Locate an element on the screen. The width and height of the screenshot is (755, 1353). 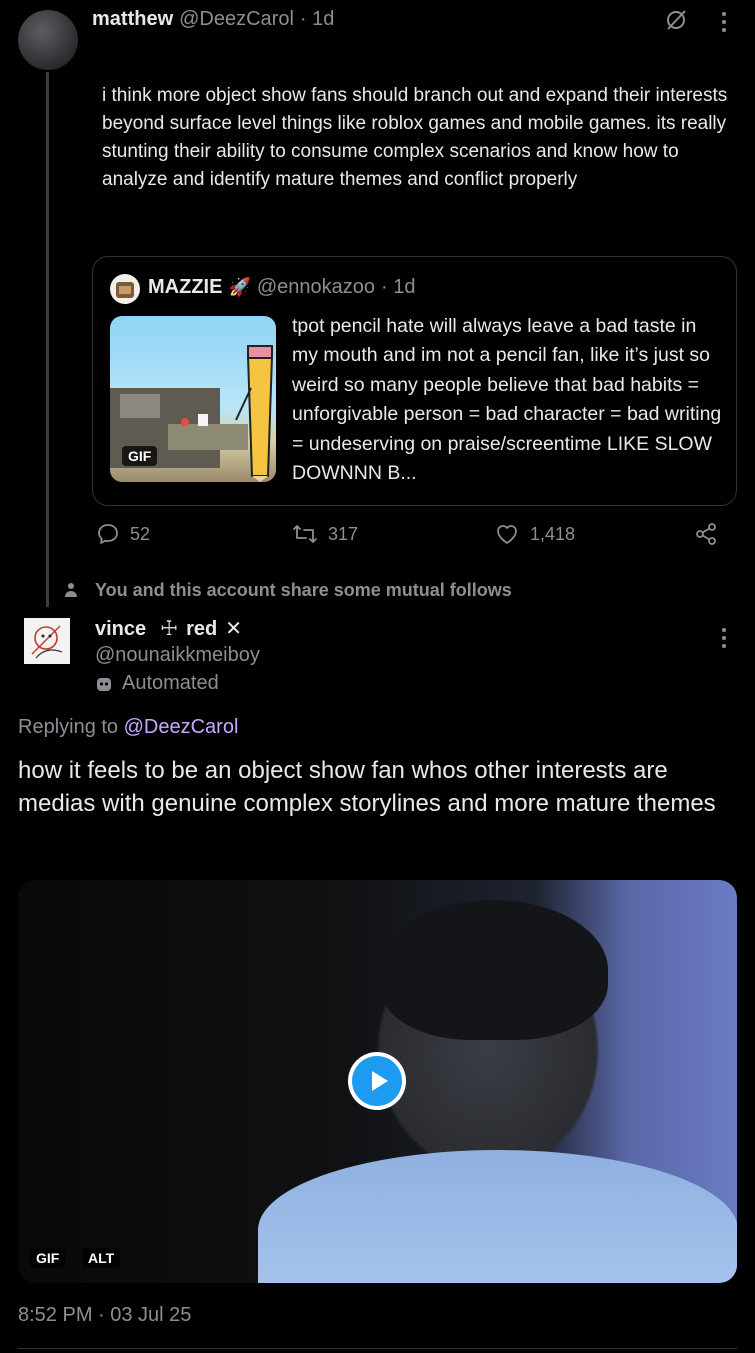
replying-to-handle: @DeezCarol is located at coordinates (181, 727).